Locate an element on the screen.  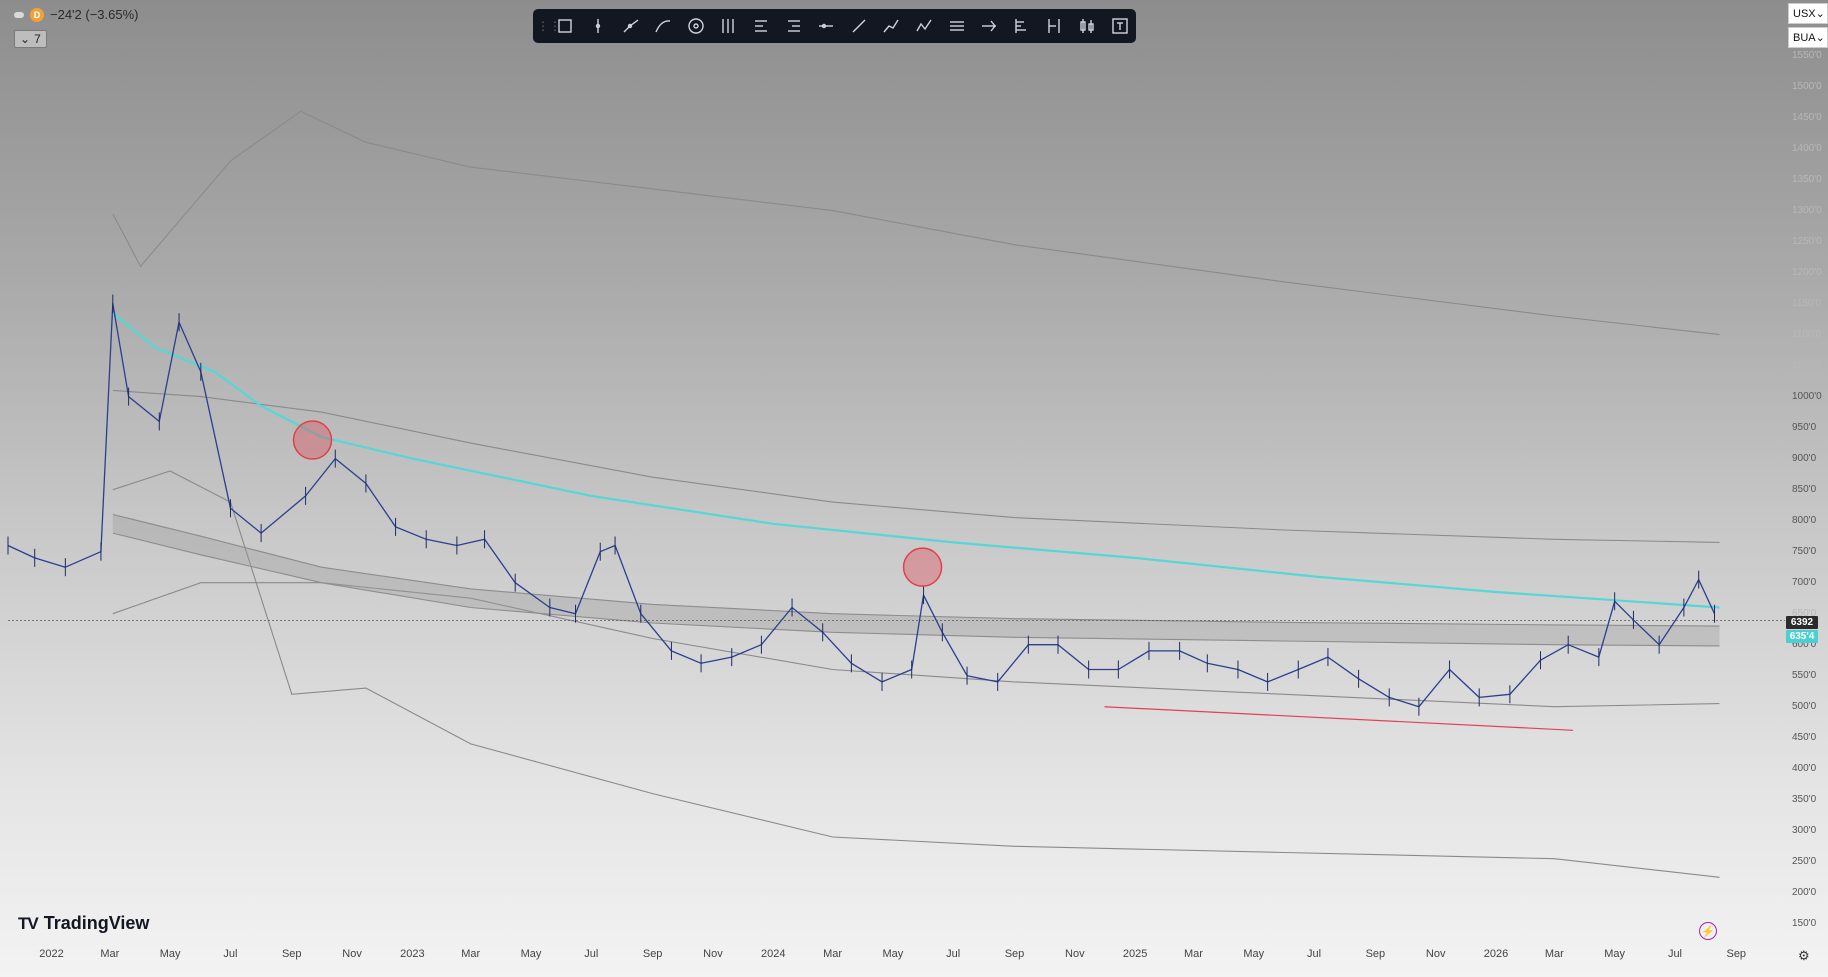
time-axis-label: 2022 is located at coordinates (51, 954).